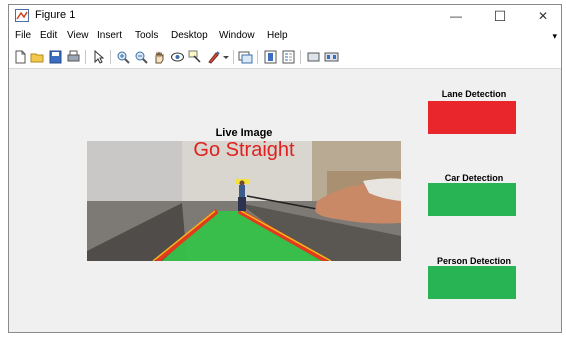 The height and width of the screenshot is (337, 566). I want to click on lane-detection-indicator, so click(472, 117).